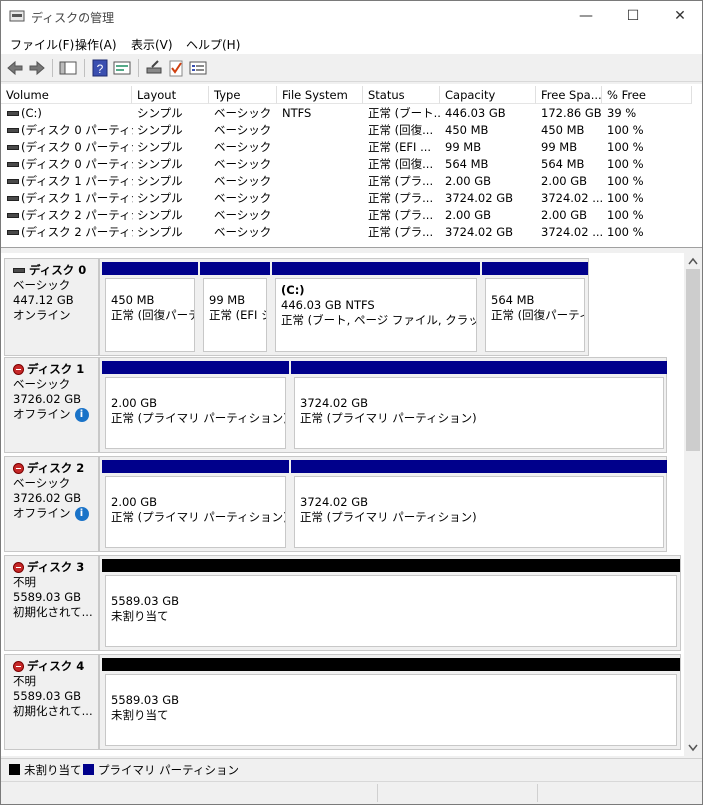 This screenshot has width=703, height=805. What do you see at coordinates (42, 44) in the screenshot?
I see `menu-file: ファイル(F)` at bounding box center [42, 44].